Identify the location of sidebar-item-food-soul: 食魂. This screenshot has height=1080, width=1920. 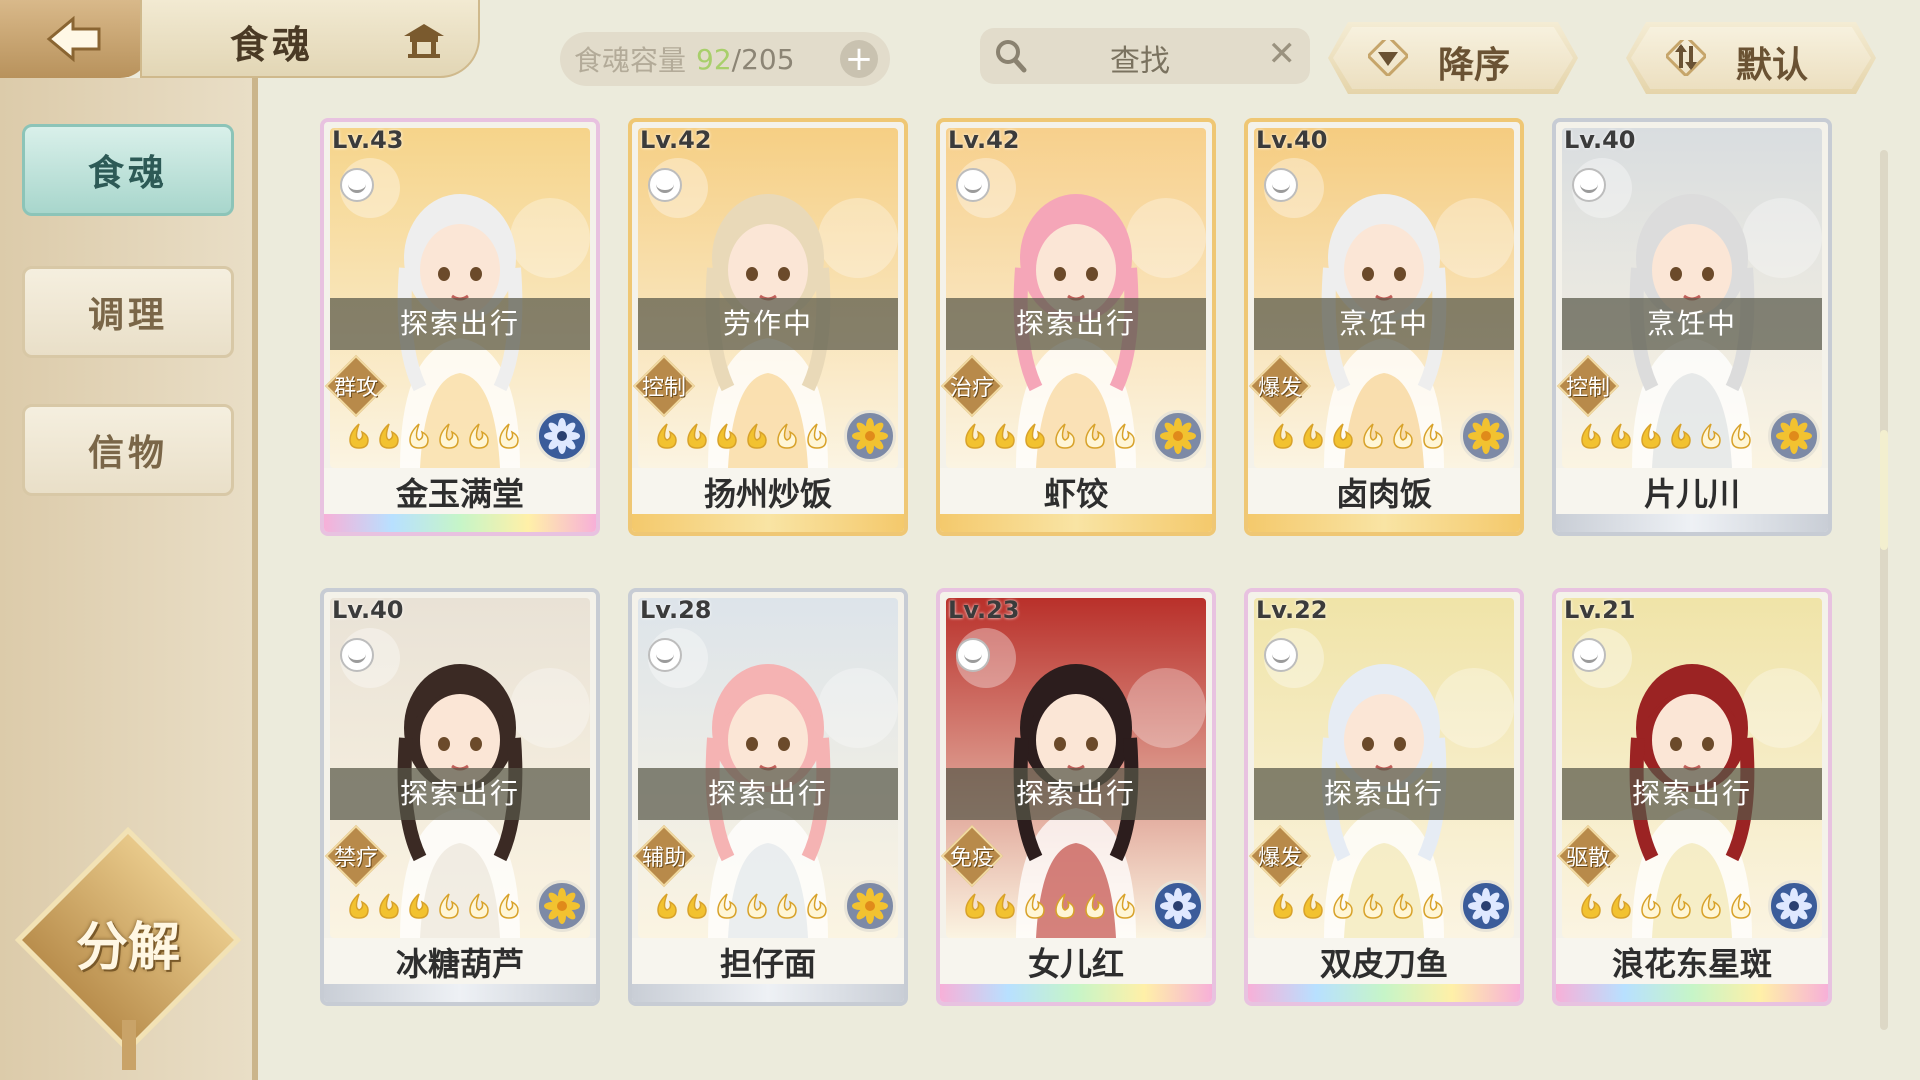
(128, 170).